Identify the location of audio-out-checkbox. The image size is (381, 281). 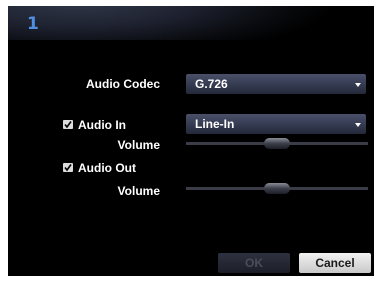
(68, 167).